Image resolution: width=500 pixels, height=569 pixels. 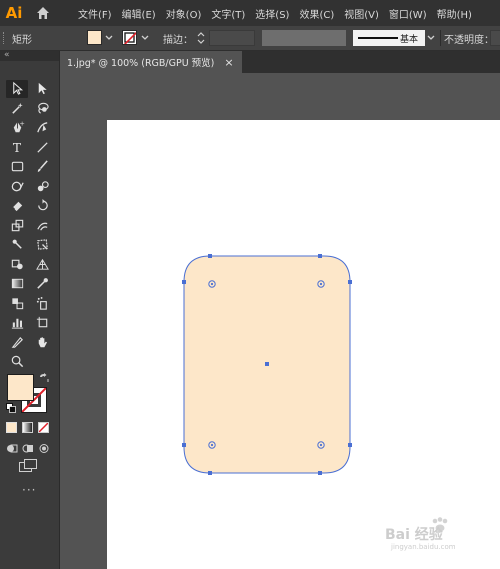 I want to click on gradient-mode-icon, so click(x=27, y=427).